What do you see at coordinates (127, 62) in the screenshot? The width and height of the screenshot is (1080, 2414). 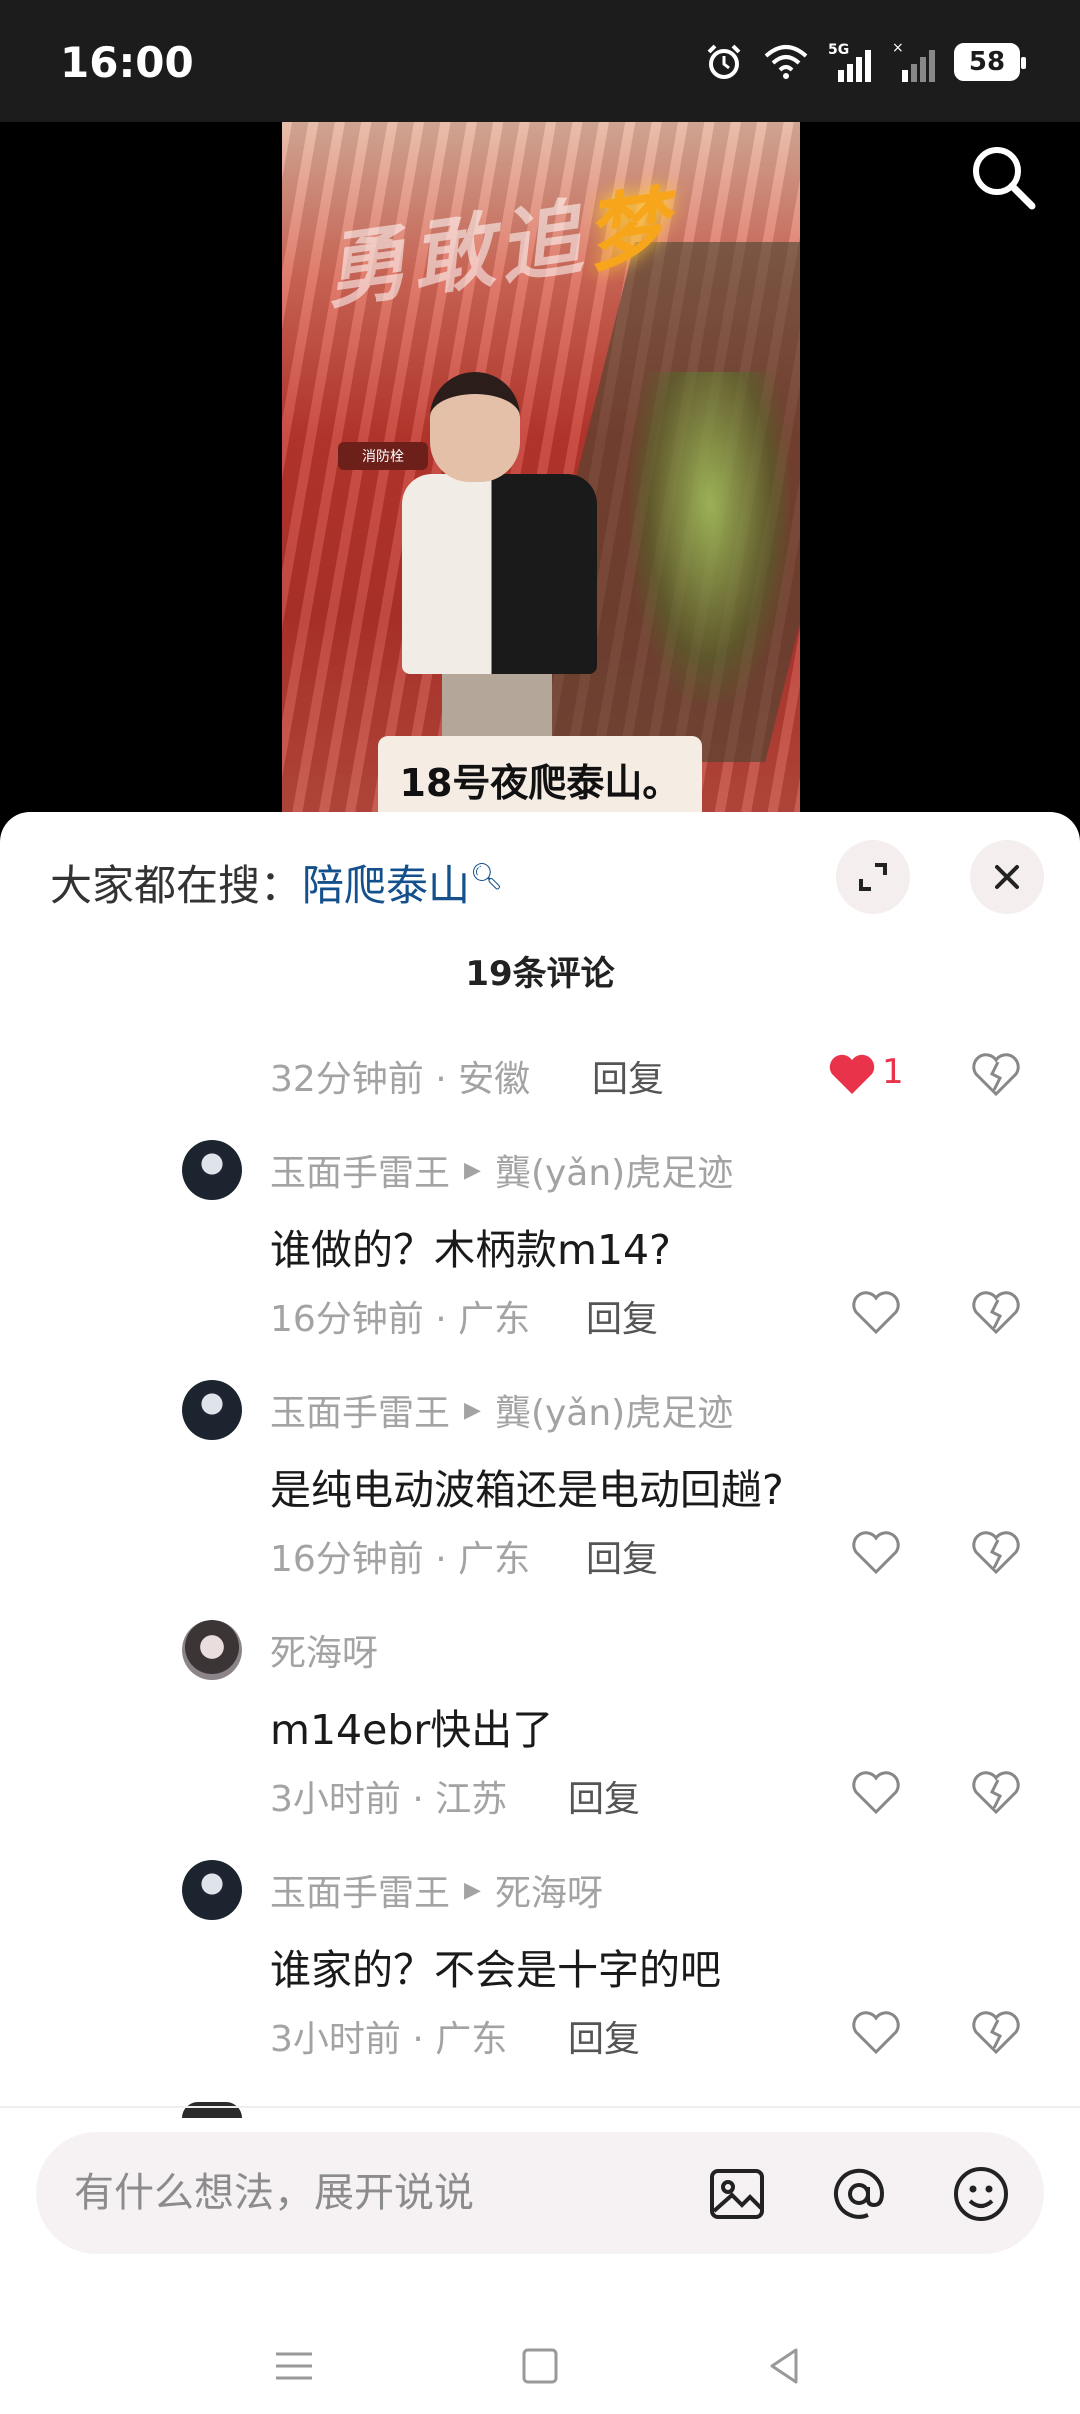 I see `status-time: 16:00` at bounding box center [127, 62].